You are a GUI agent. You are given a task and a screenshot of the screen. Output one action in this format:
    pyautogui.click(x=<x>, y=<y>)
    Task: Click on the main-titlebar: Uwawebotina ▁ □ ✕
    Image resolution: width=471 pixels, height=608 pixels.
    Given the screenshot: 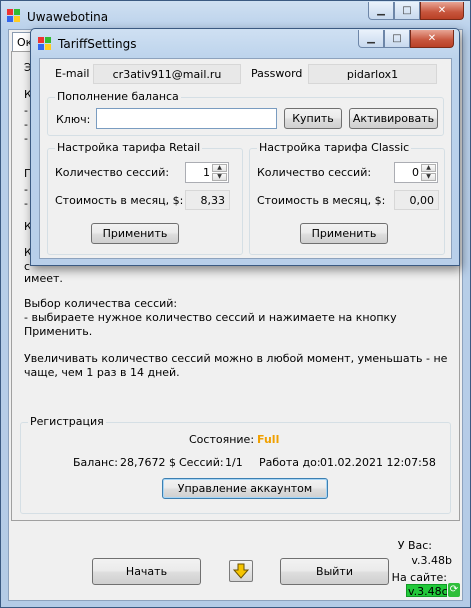 What is the action you would take?
    pyautogui.click(x=235, y=15)
    